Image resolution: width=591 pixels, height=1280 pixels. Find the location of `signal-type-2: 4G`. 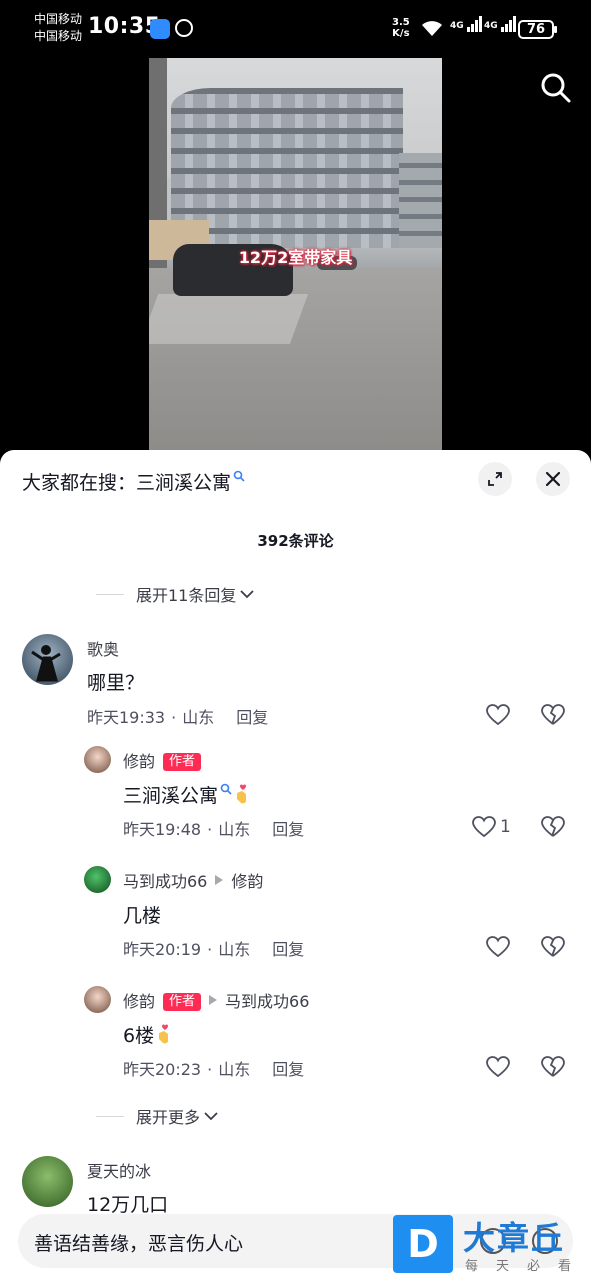

signal-type-2: 4G is located at coordinates (491, 26).